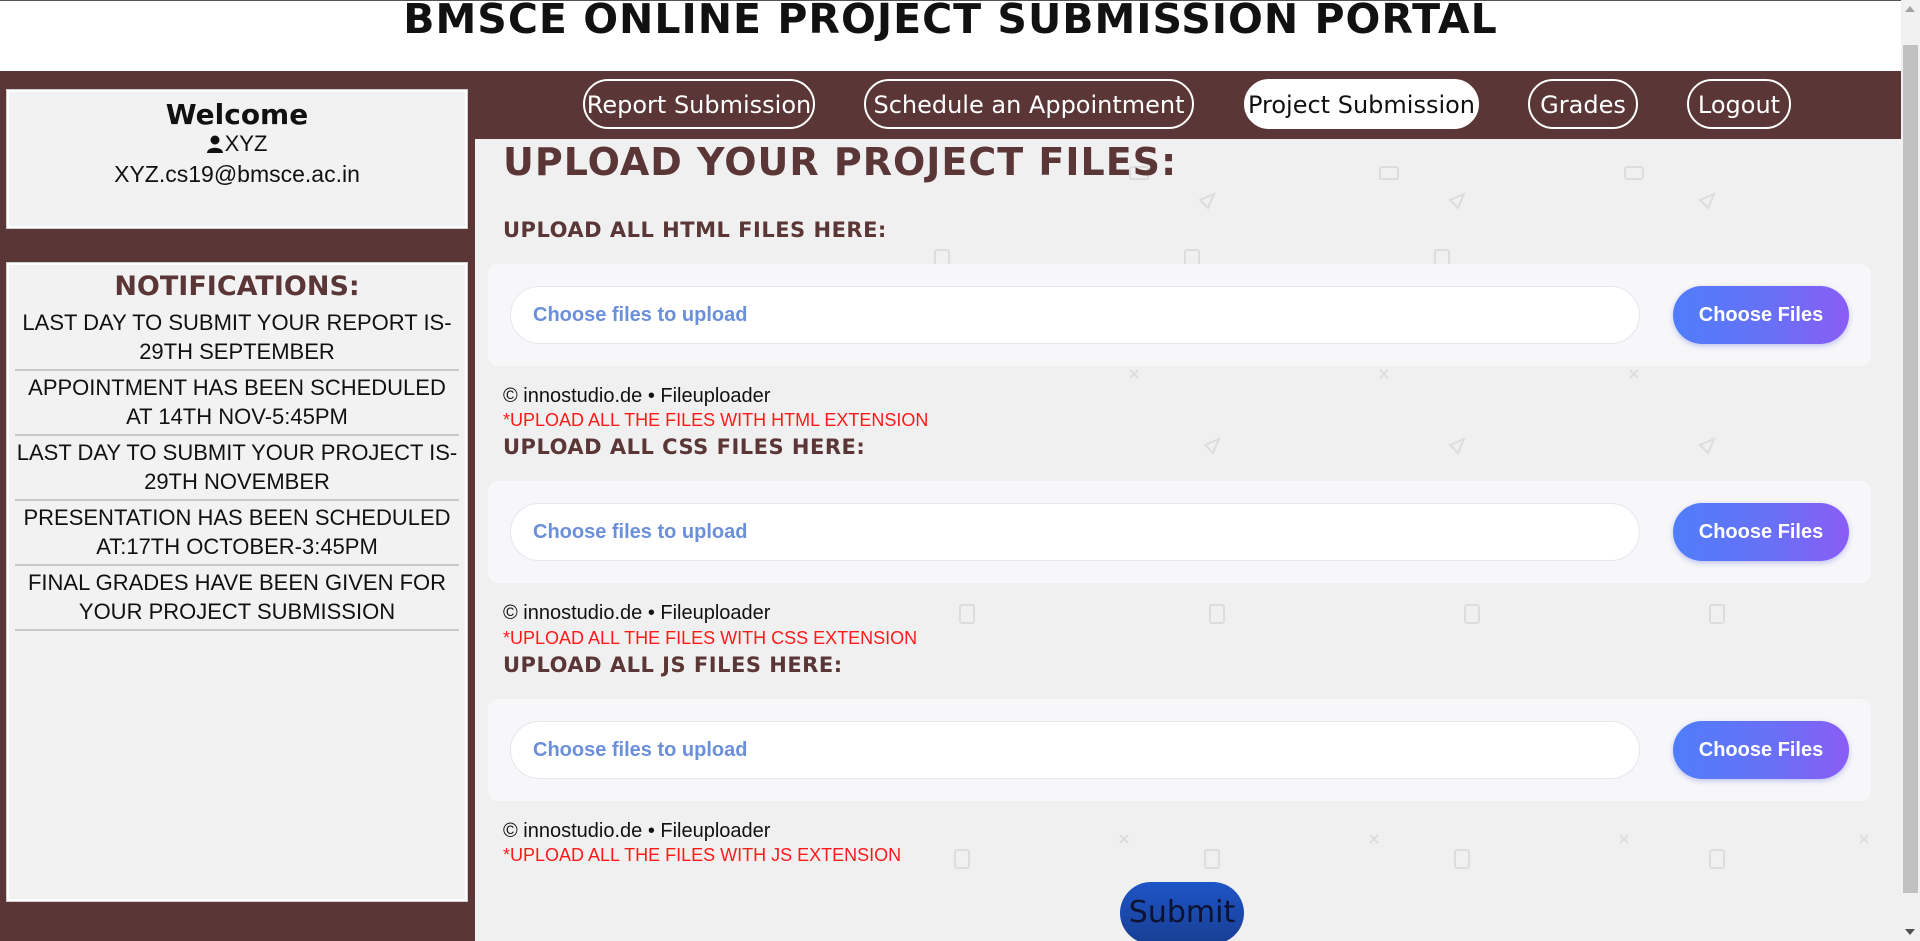 The image size is (1920, 941). Describe the element at coordinates (950, 21) in the screenshot. I see `site-title: BMSCE ONLINE PROJECT SUBMISSION PORTAL` at that location.